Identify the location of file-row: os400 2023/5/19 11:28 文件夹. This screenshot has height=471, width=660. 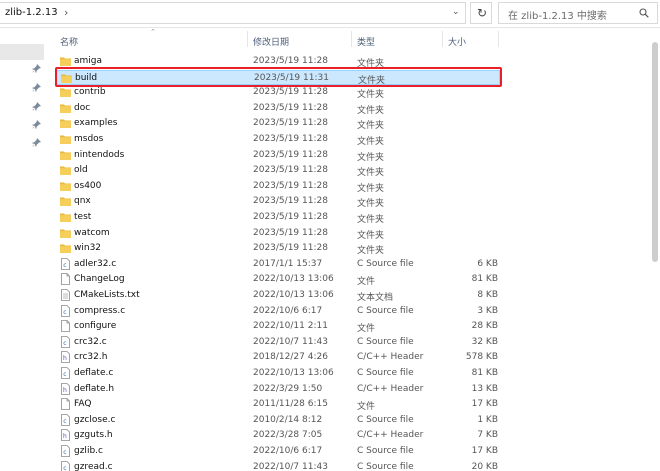
(278, 186).